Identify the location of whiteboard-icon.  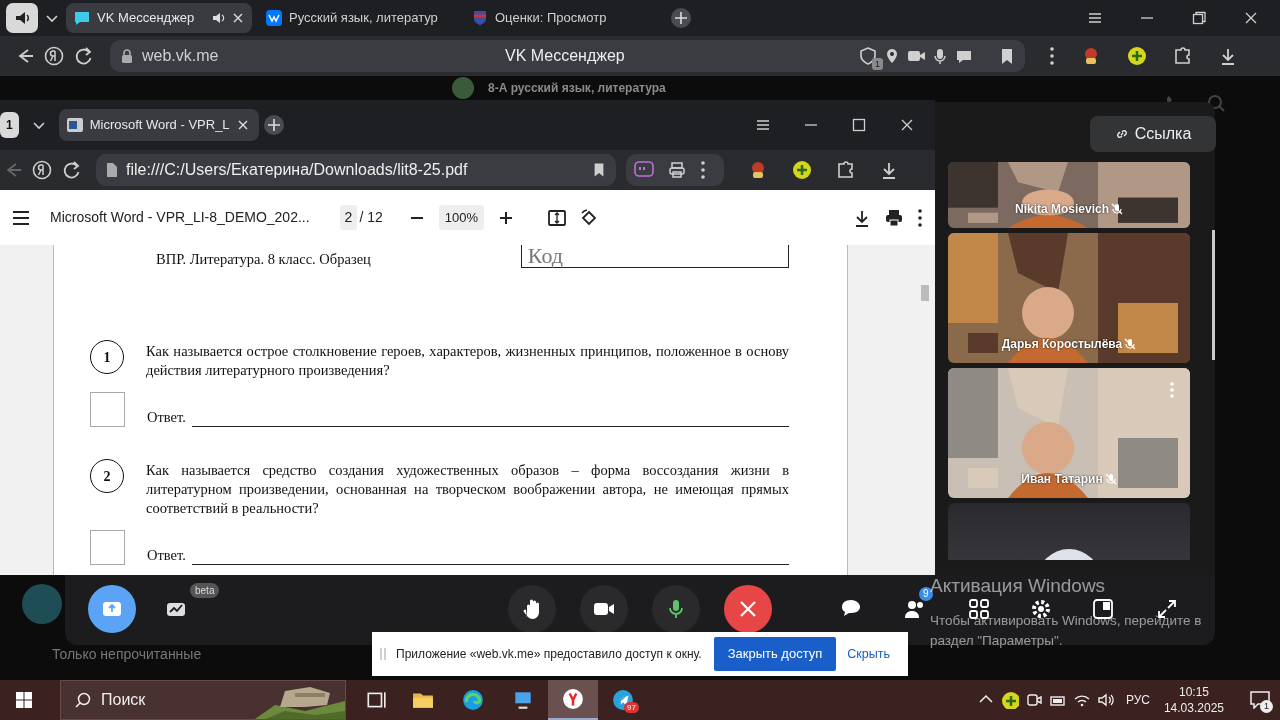
(177, 609).